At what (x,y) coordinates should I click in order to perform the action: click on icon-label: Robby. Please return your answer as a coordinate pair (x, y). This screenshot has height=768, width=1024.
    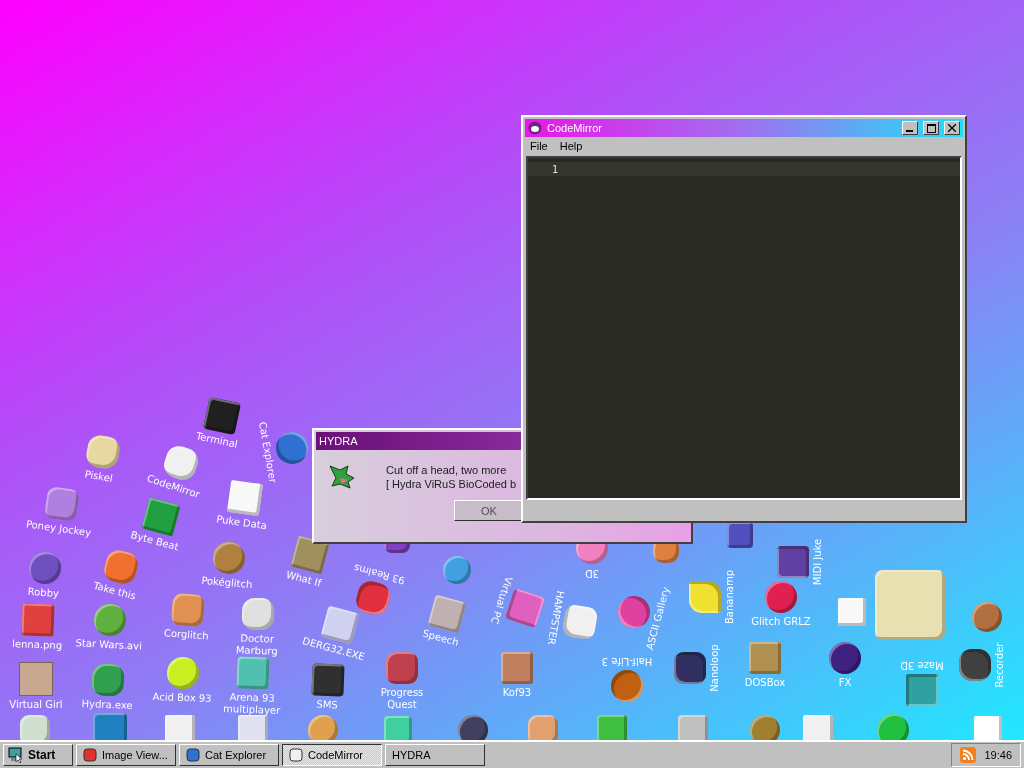
    Looking at the image, I should click on (43, 592).